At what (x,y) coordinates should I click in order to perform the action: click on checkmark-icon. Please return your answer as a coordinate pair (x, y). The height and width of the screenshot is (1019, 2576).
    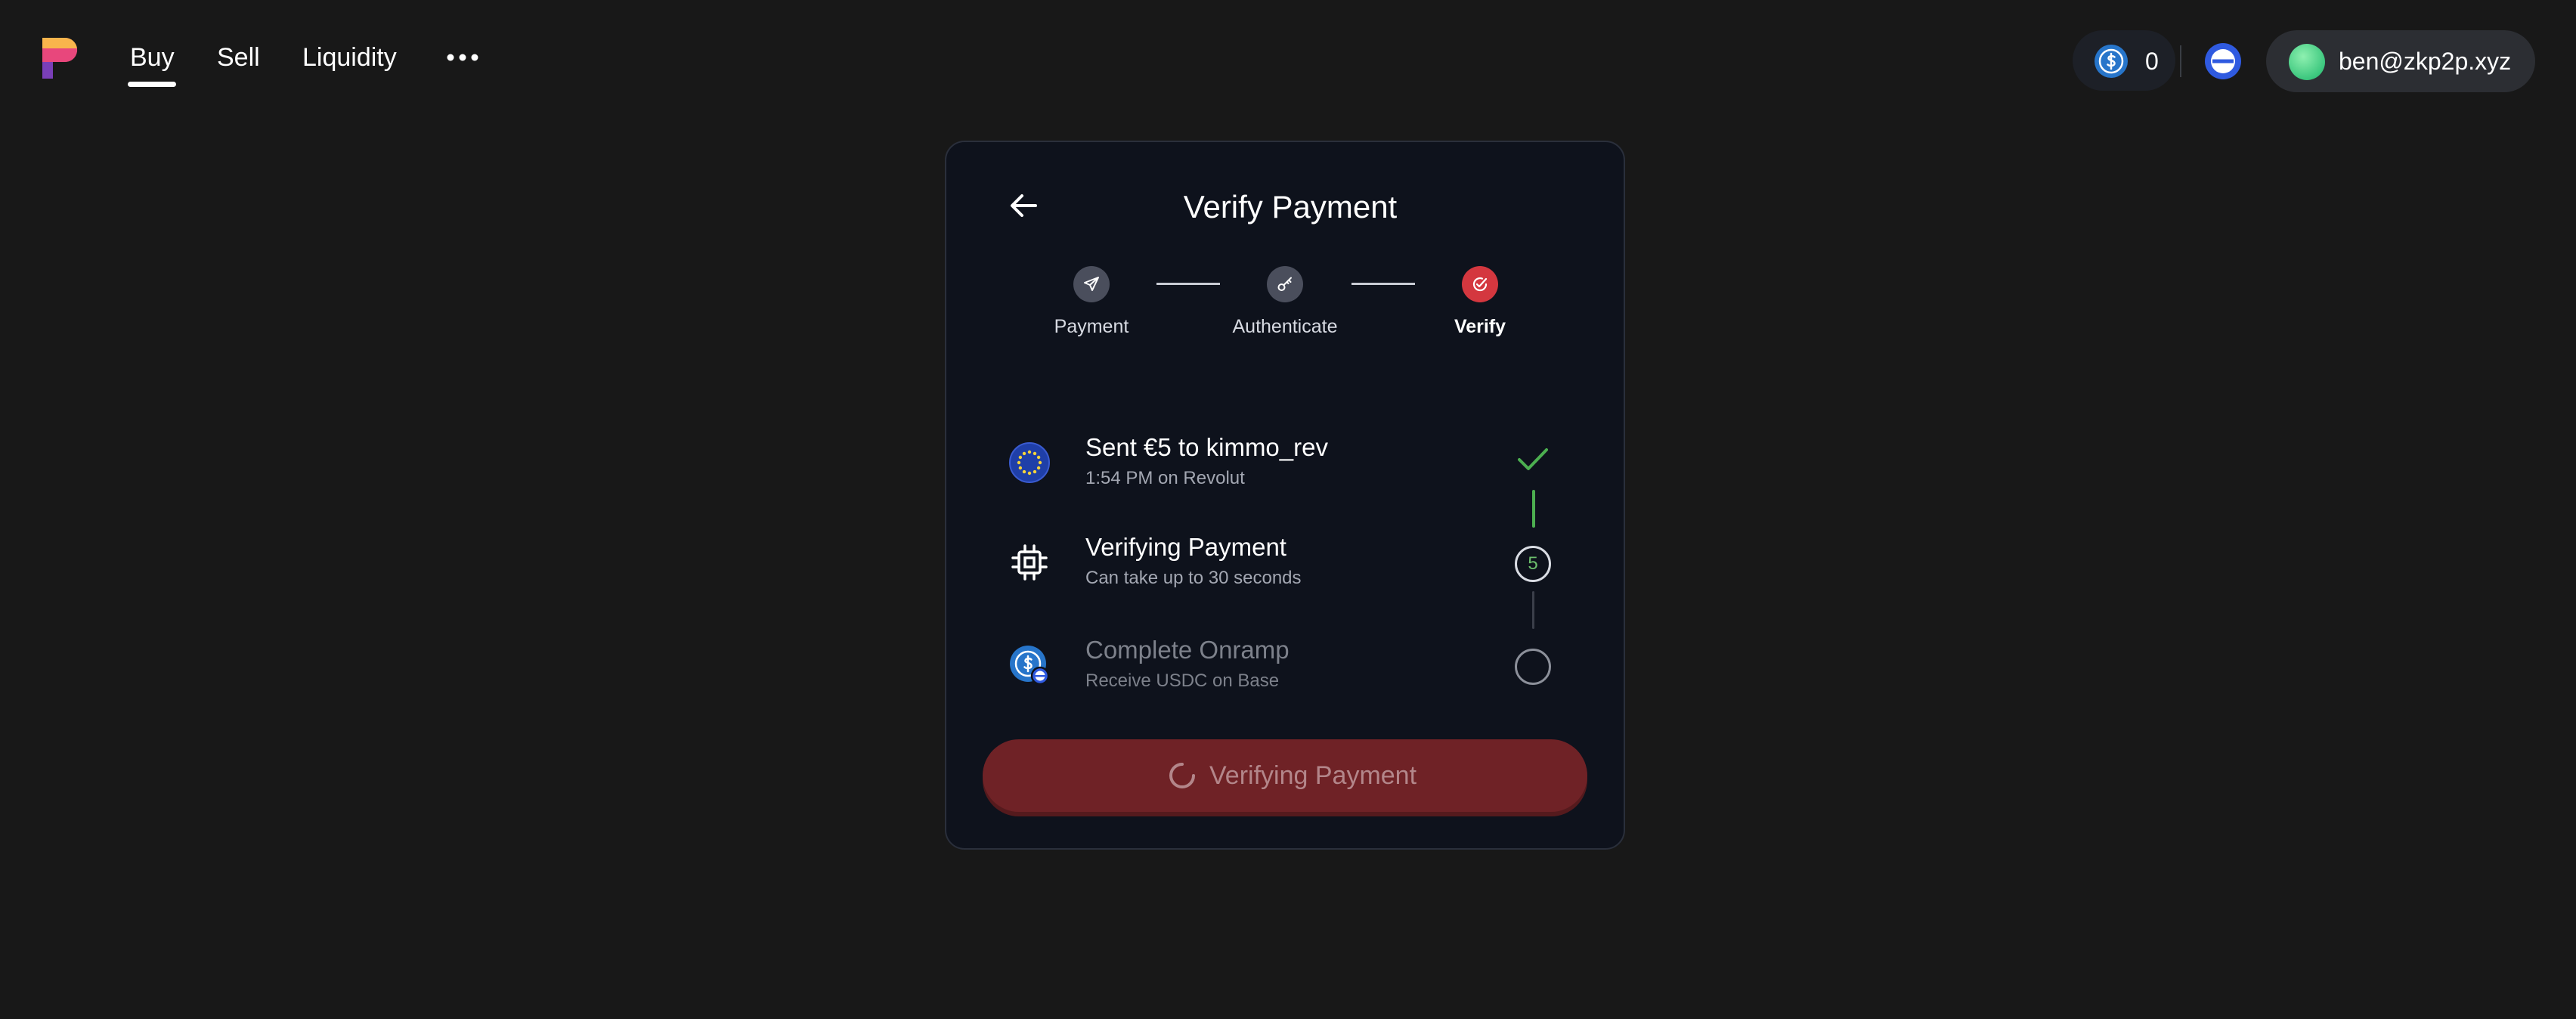
    Looking at the image, I should click on (1533, 459).